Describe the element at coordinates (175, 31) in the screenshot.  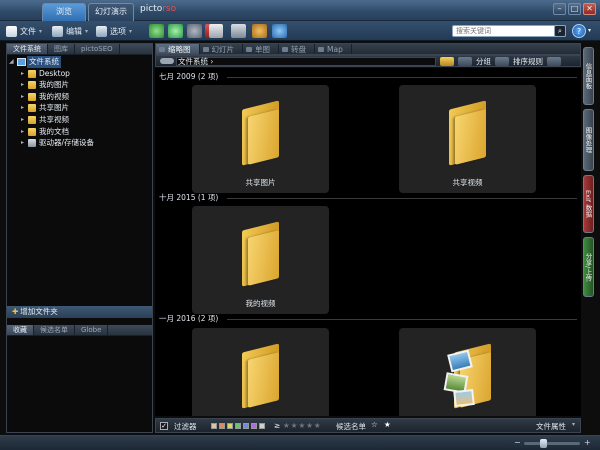
I see `sync-icon` at that location.